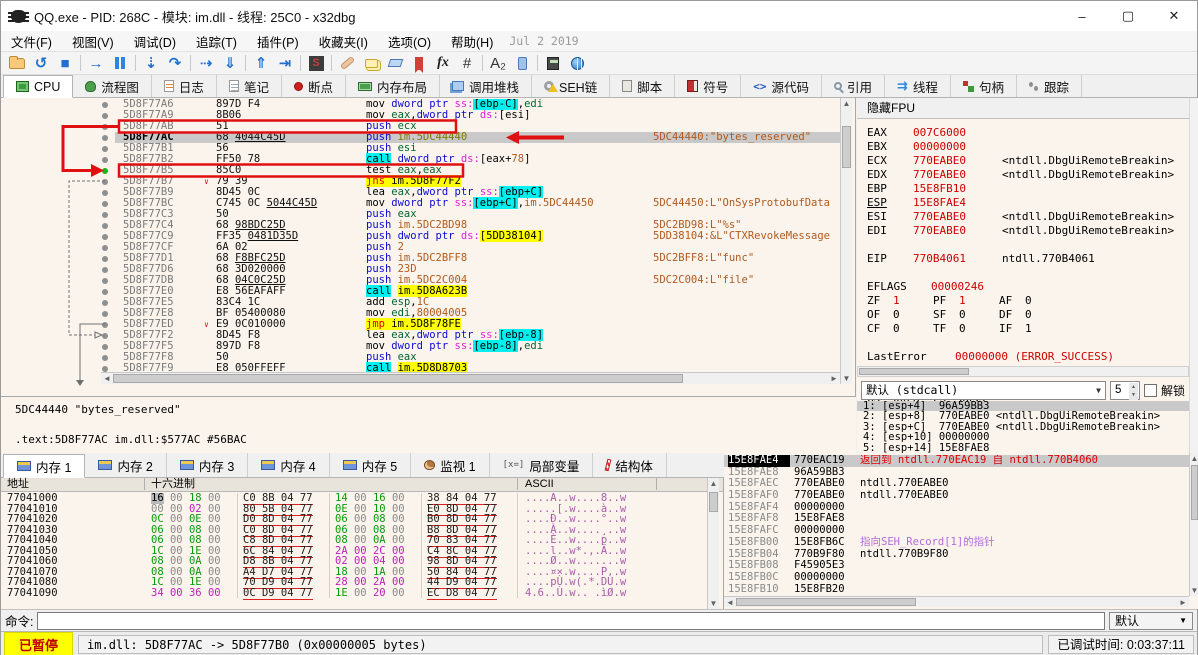 The height and width of the screenshot is (655, 1198). Describe the element at coordinates (371, 63) in the screenshot. I see `comments-icon` at that location.